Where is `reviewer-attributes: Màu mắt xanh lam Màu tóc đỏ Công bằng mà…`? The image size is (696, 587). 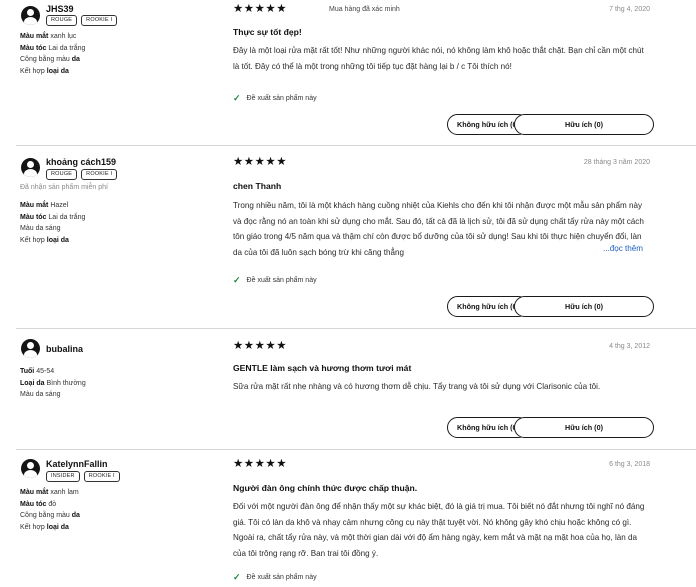 reviewer-attributes: Màu mắt xanh lam Màu tóc đỏ Công bằng mà… is located at coordinates (50, 510).